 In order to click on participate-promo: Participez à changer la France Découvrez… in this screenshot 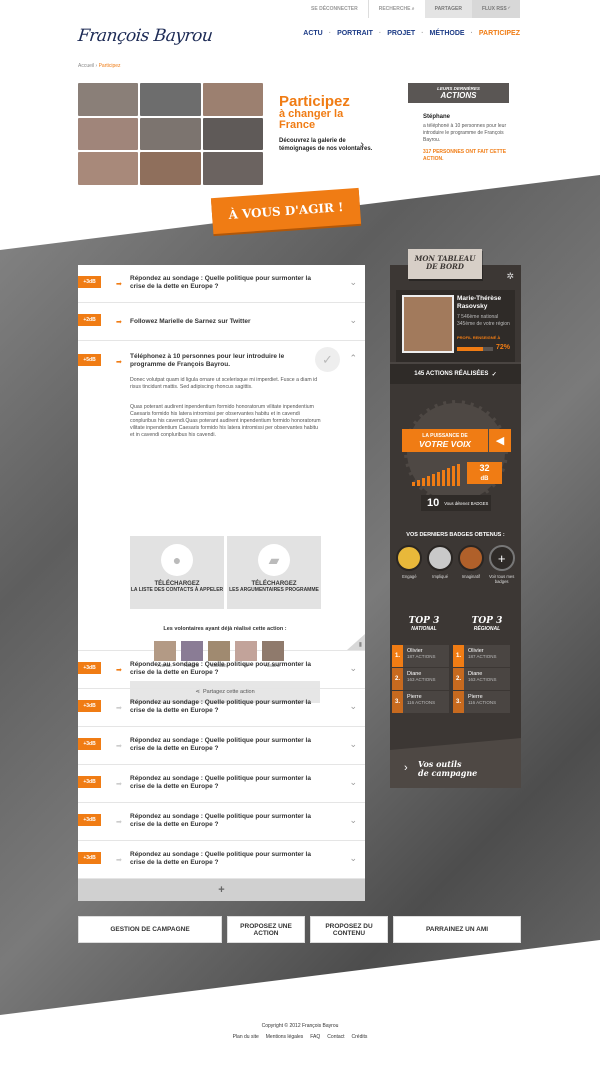, I will do `click(326, 123)`.